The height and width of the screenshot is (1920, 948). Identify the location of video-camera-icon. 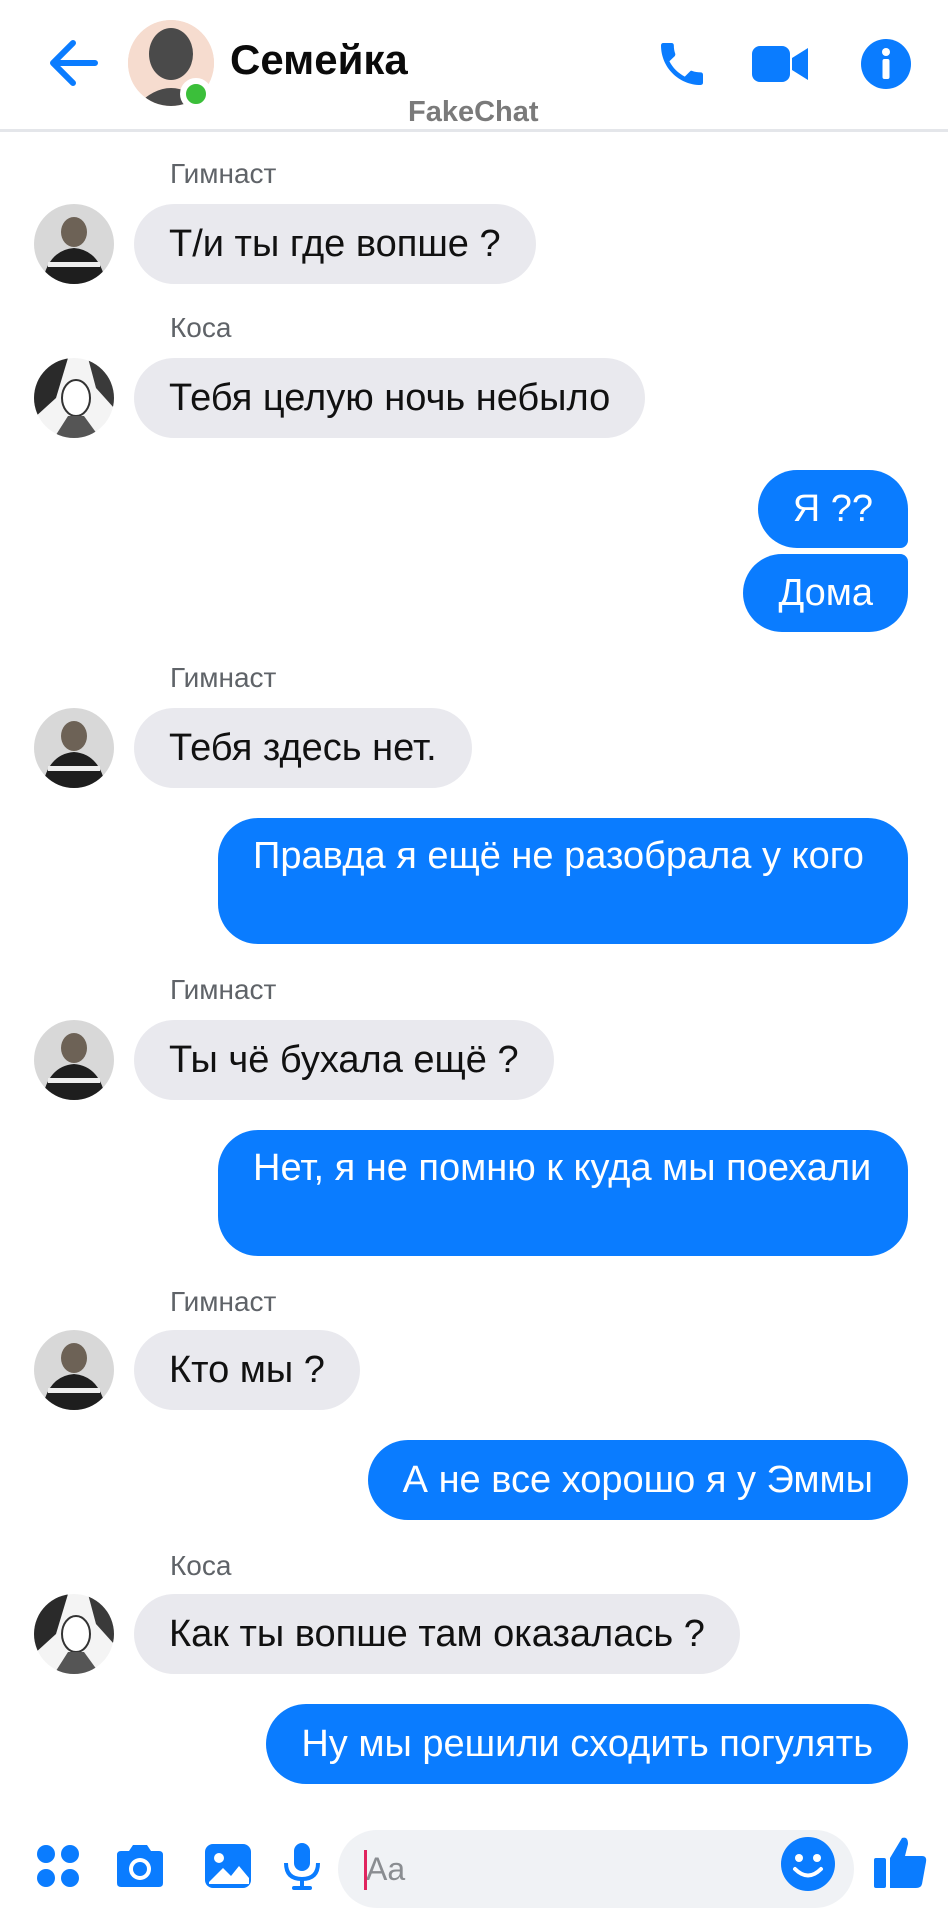
(780, 64).